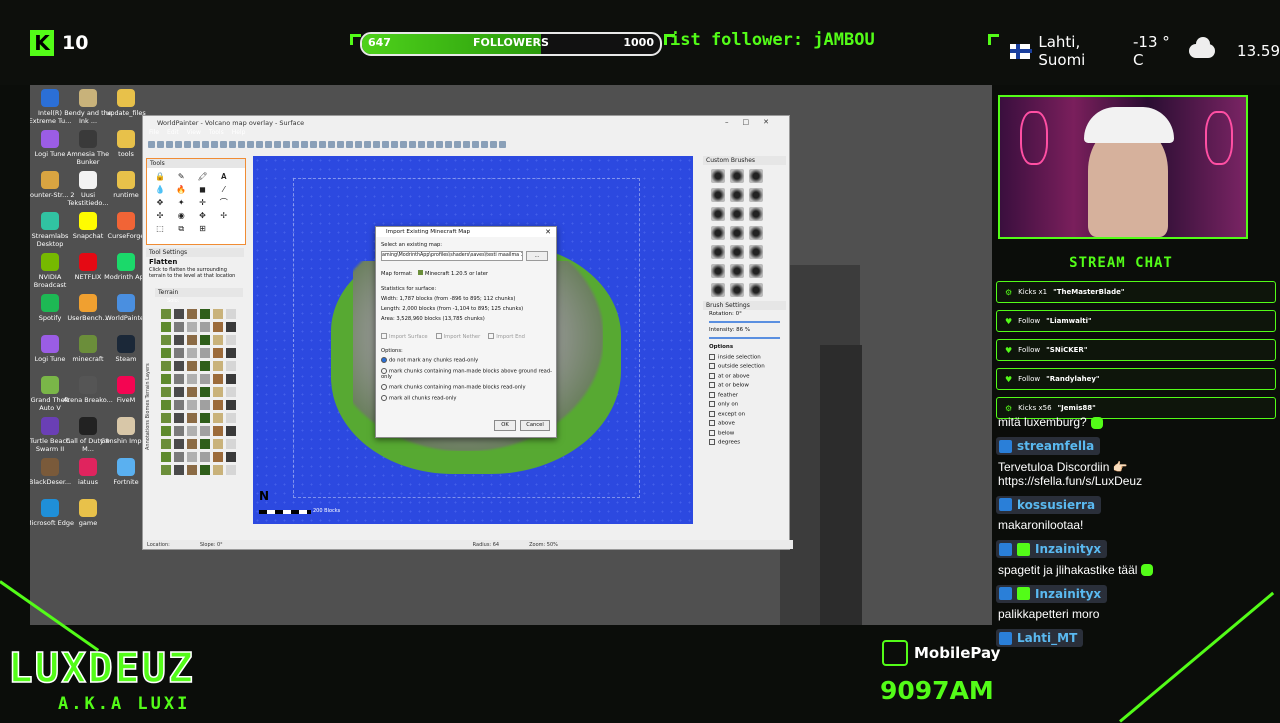 The image size is (1280, 723). Describe the element at coordinates (224, 190) in the screenshot. I see `tool-icon: ⁄` at that location.